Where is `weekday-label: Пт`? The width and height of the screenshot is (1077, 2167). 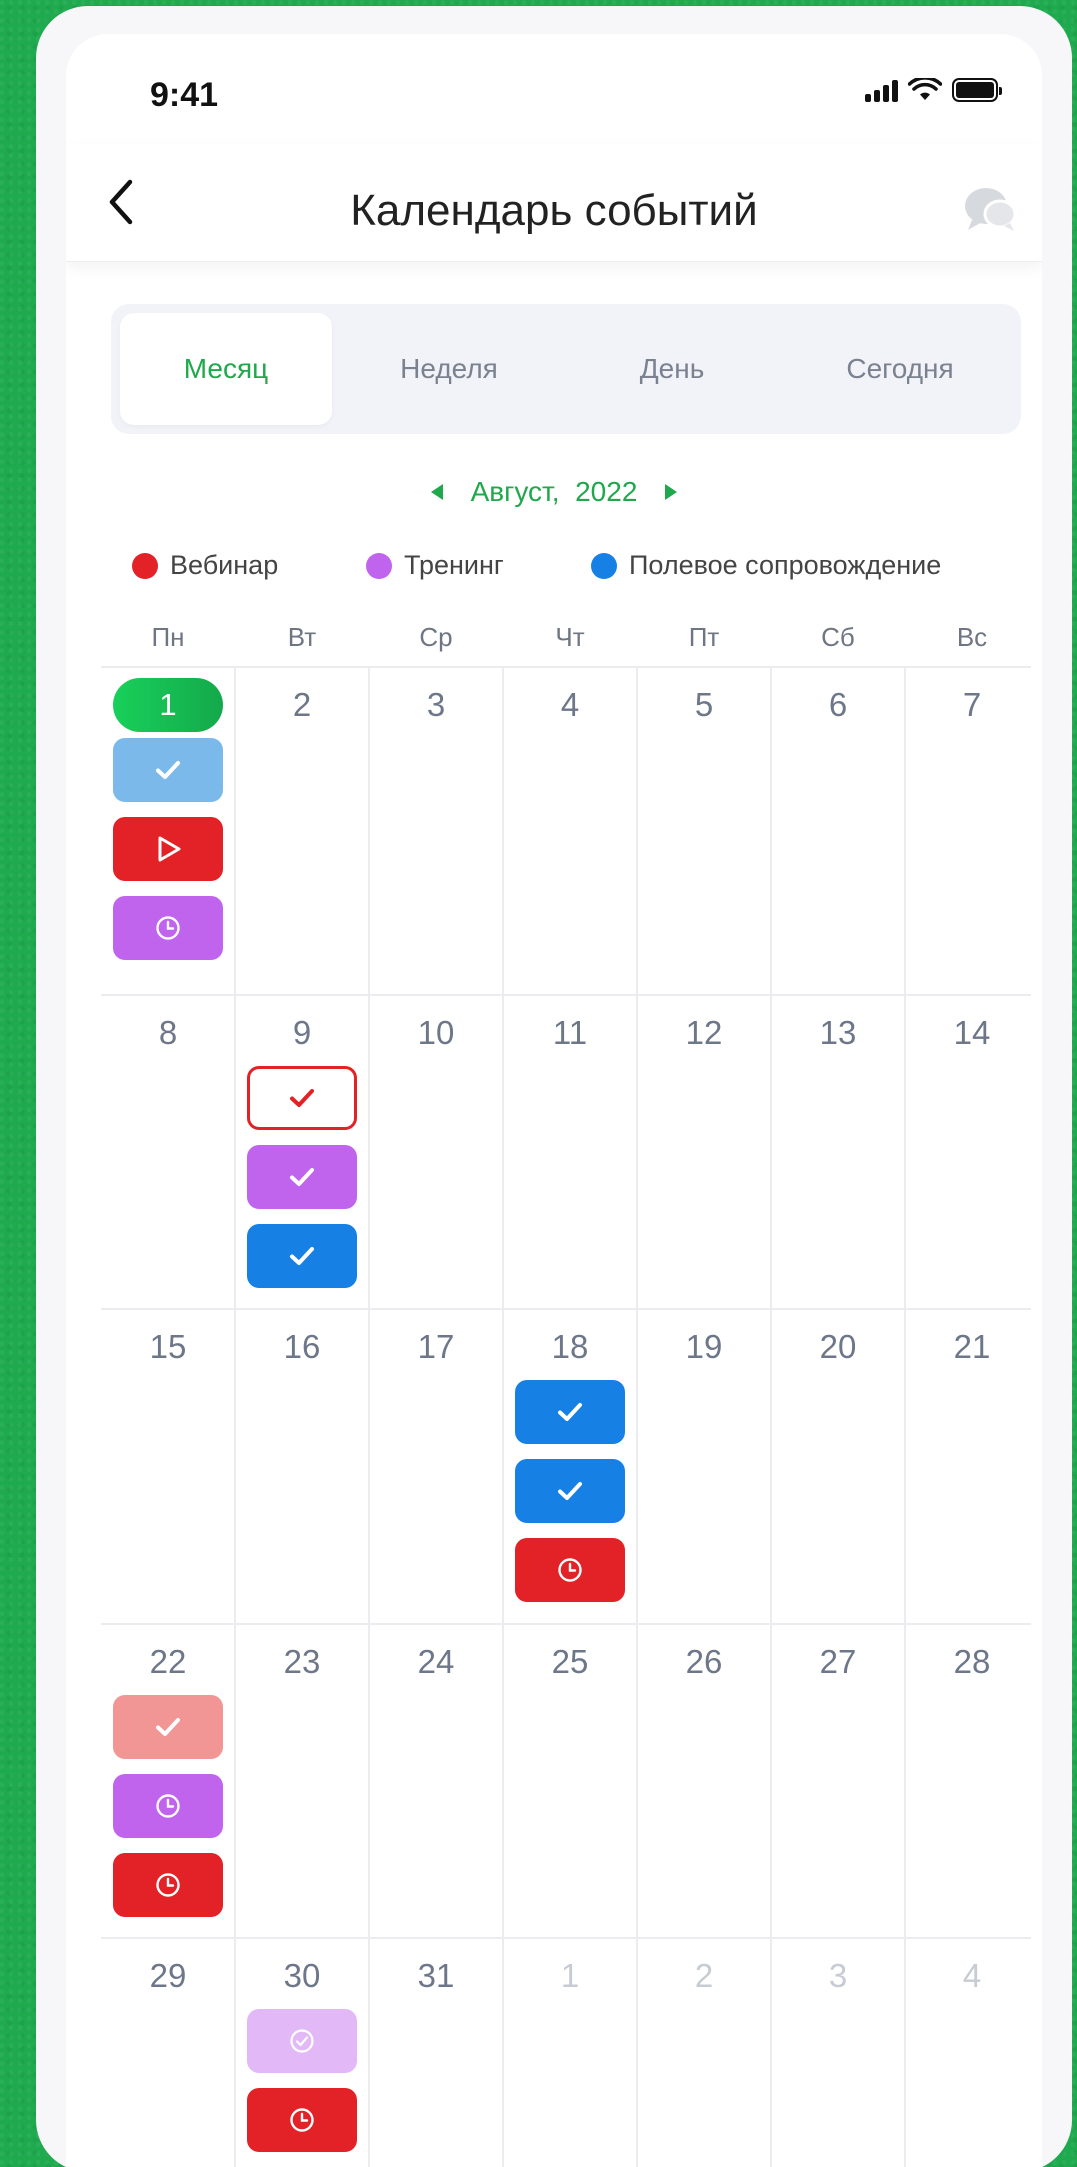
weekday-label: Пт is located at coordinates (704, 637).